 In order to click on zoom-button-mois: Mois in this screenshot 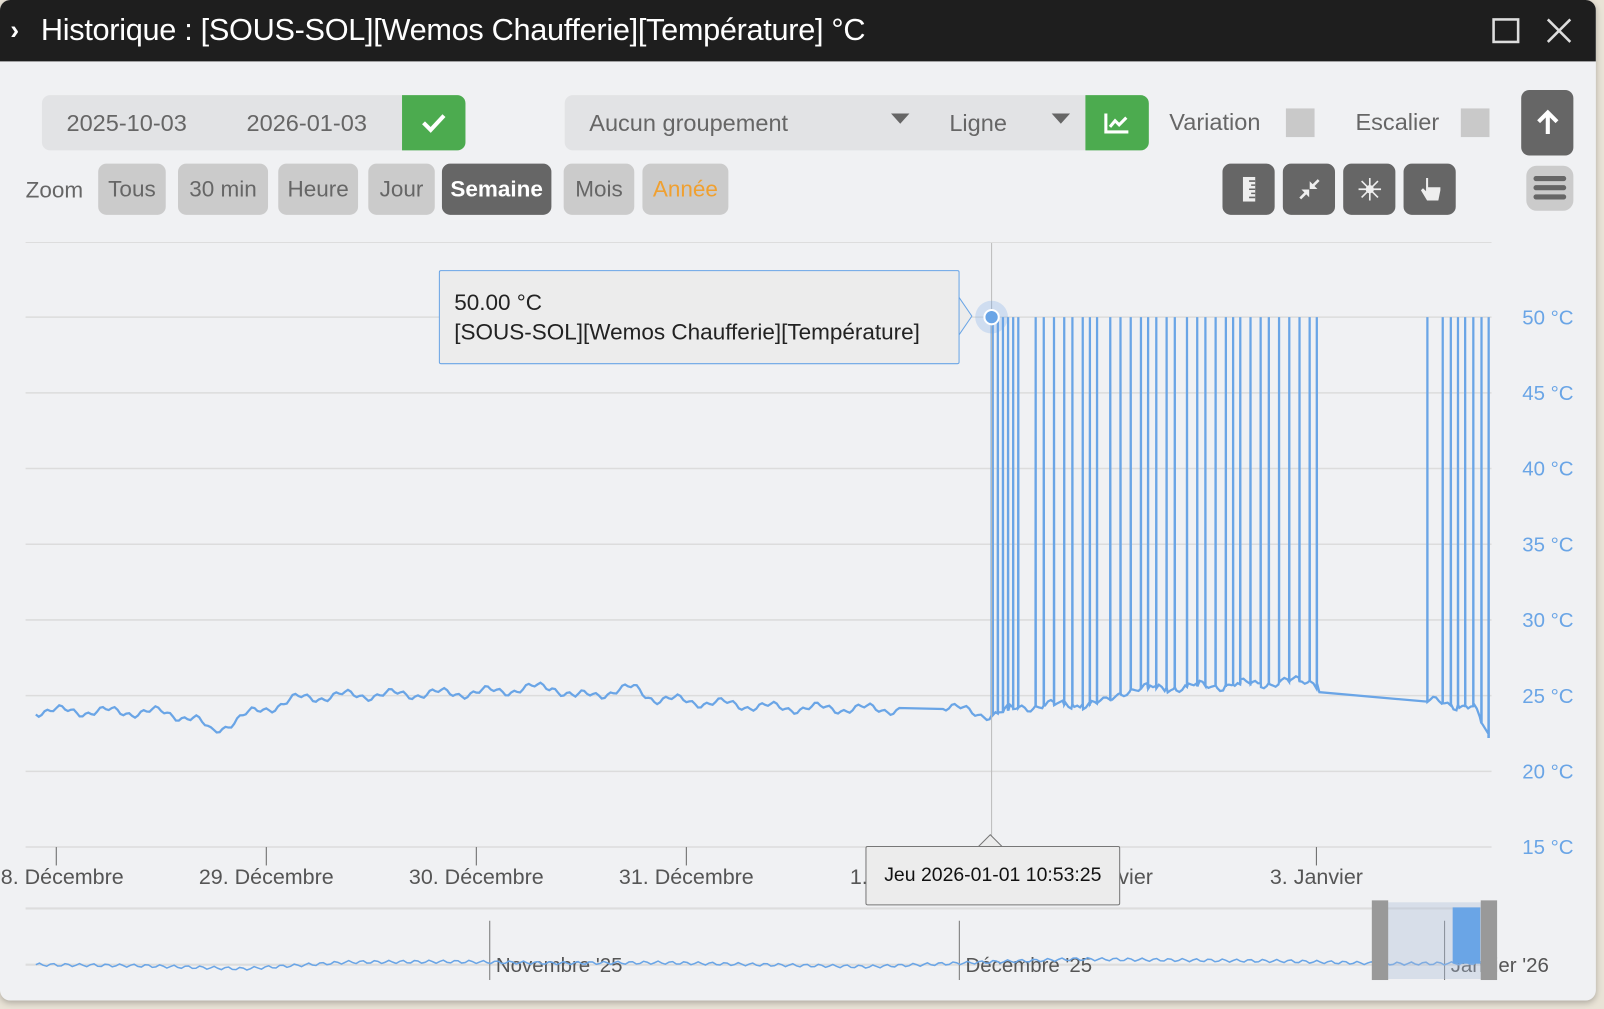, I will do `click(599, 189)`.